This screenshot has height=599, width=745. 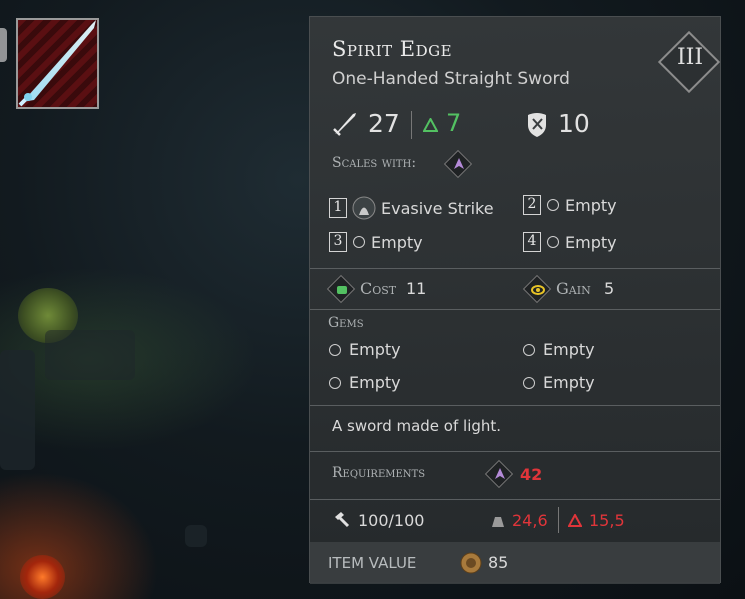 What do you see at coordinates (690, 57) in the screenshot?
I see `tier-text: III` at bounding box center [690, 57].